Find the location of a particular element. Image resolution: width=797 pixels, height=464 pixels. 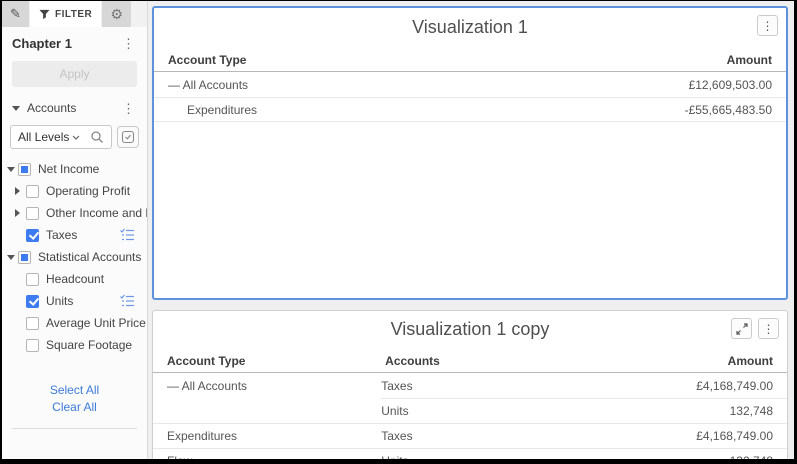

tree-item-square-footage: Square Footage is located at coordinates (74, 345).